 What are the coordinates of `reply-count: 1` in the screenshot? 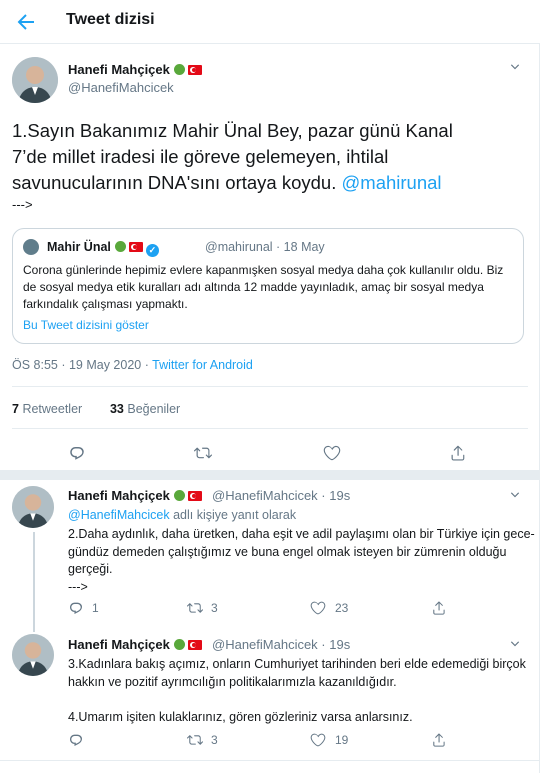 It's located at (95, 608).